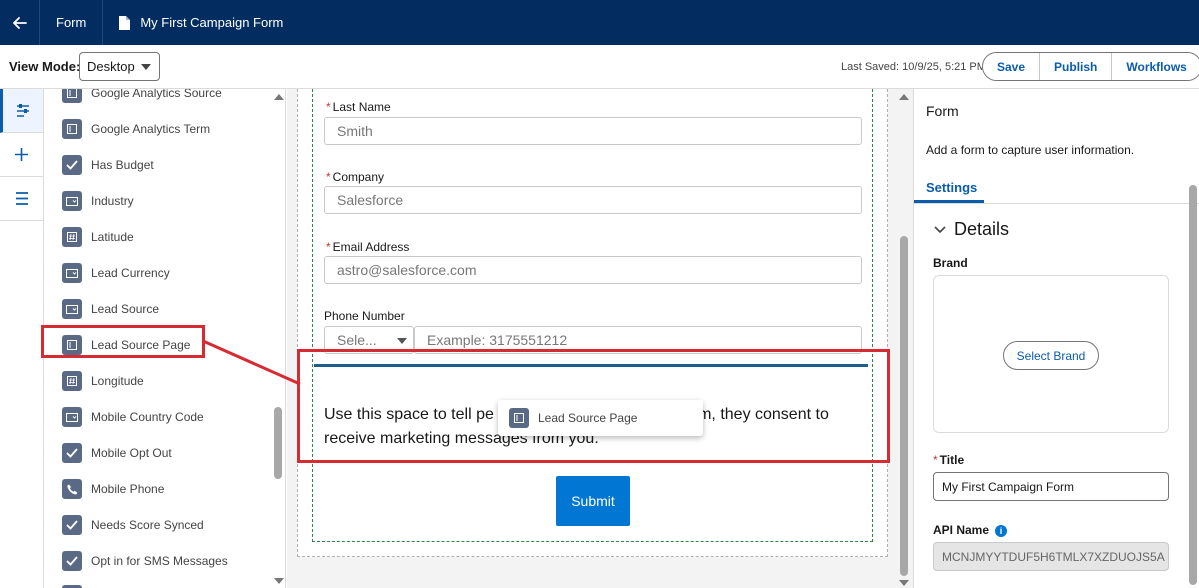 The height and width of the screenshot is (588, 1199). What do you see at coordinates (355, 177) in the screenshot?
I see `company-label: * Company` at bounding box center [355, 177].